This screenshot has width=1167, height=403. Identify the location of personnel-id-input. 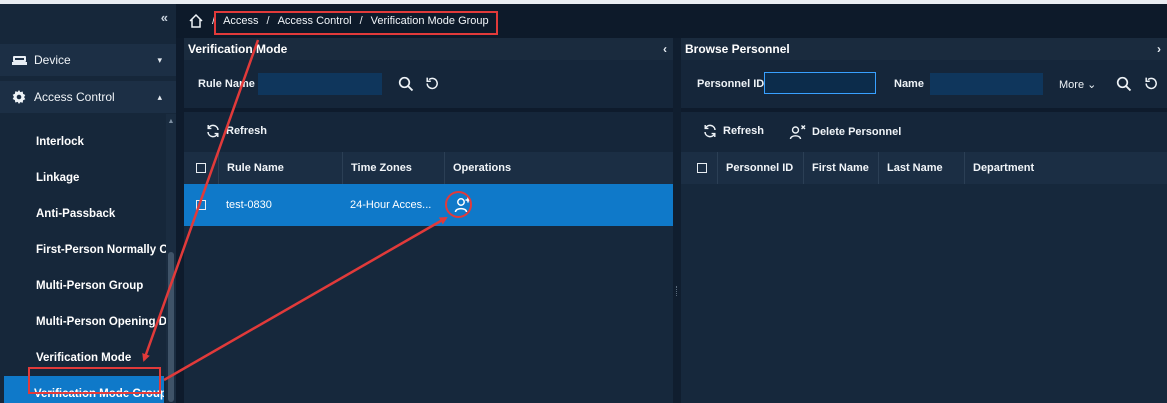
(820, 83).